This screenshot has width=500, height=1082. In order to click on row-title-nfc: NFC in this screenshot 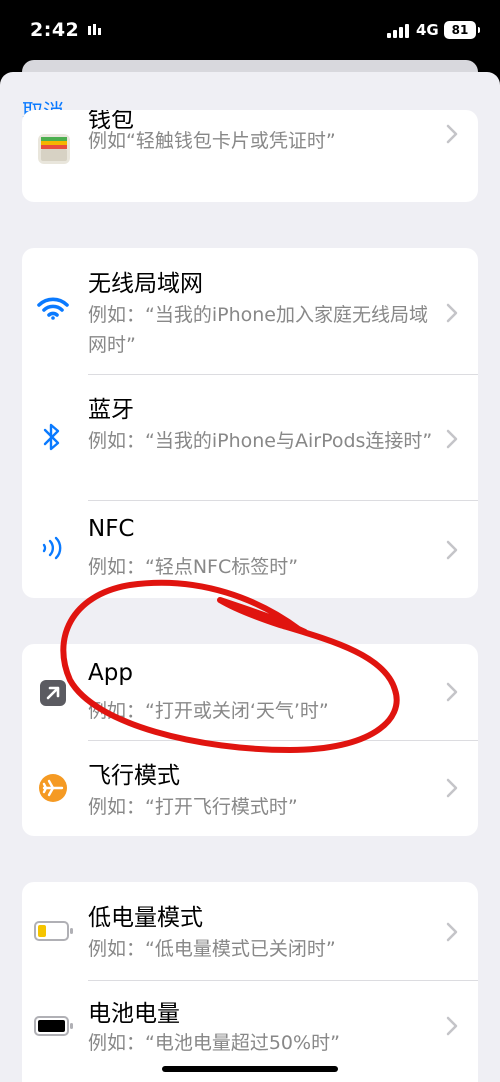, I will do `click(111, 529)`.